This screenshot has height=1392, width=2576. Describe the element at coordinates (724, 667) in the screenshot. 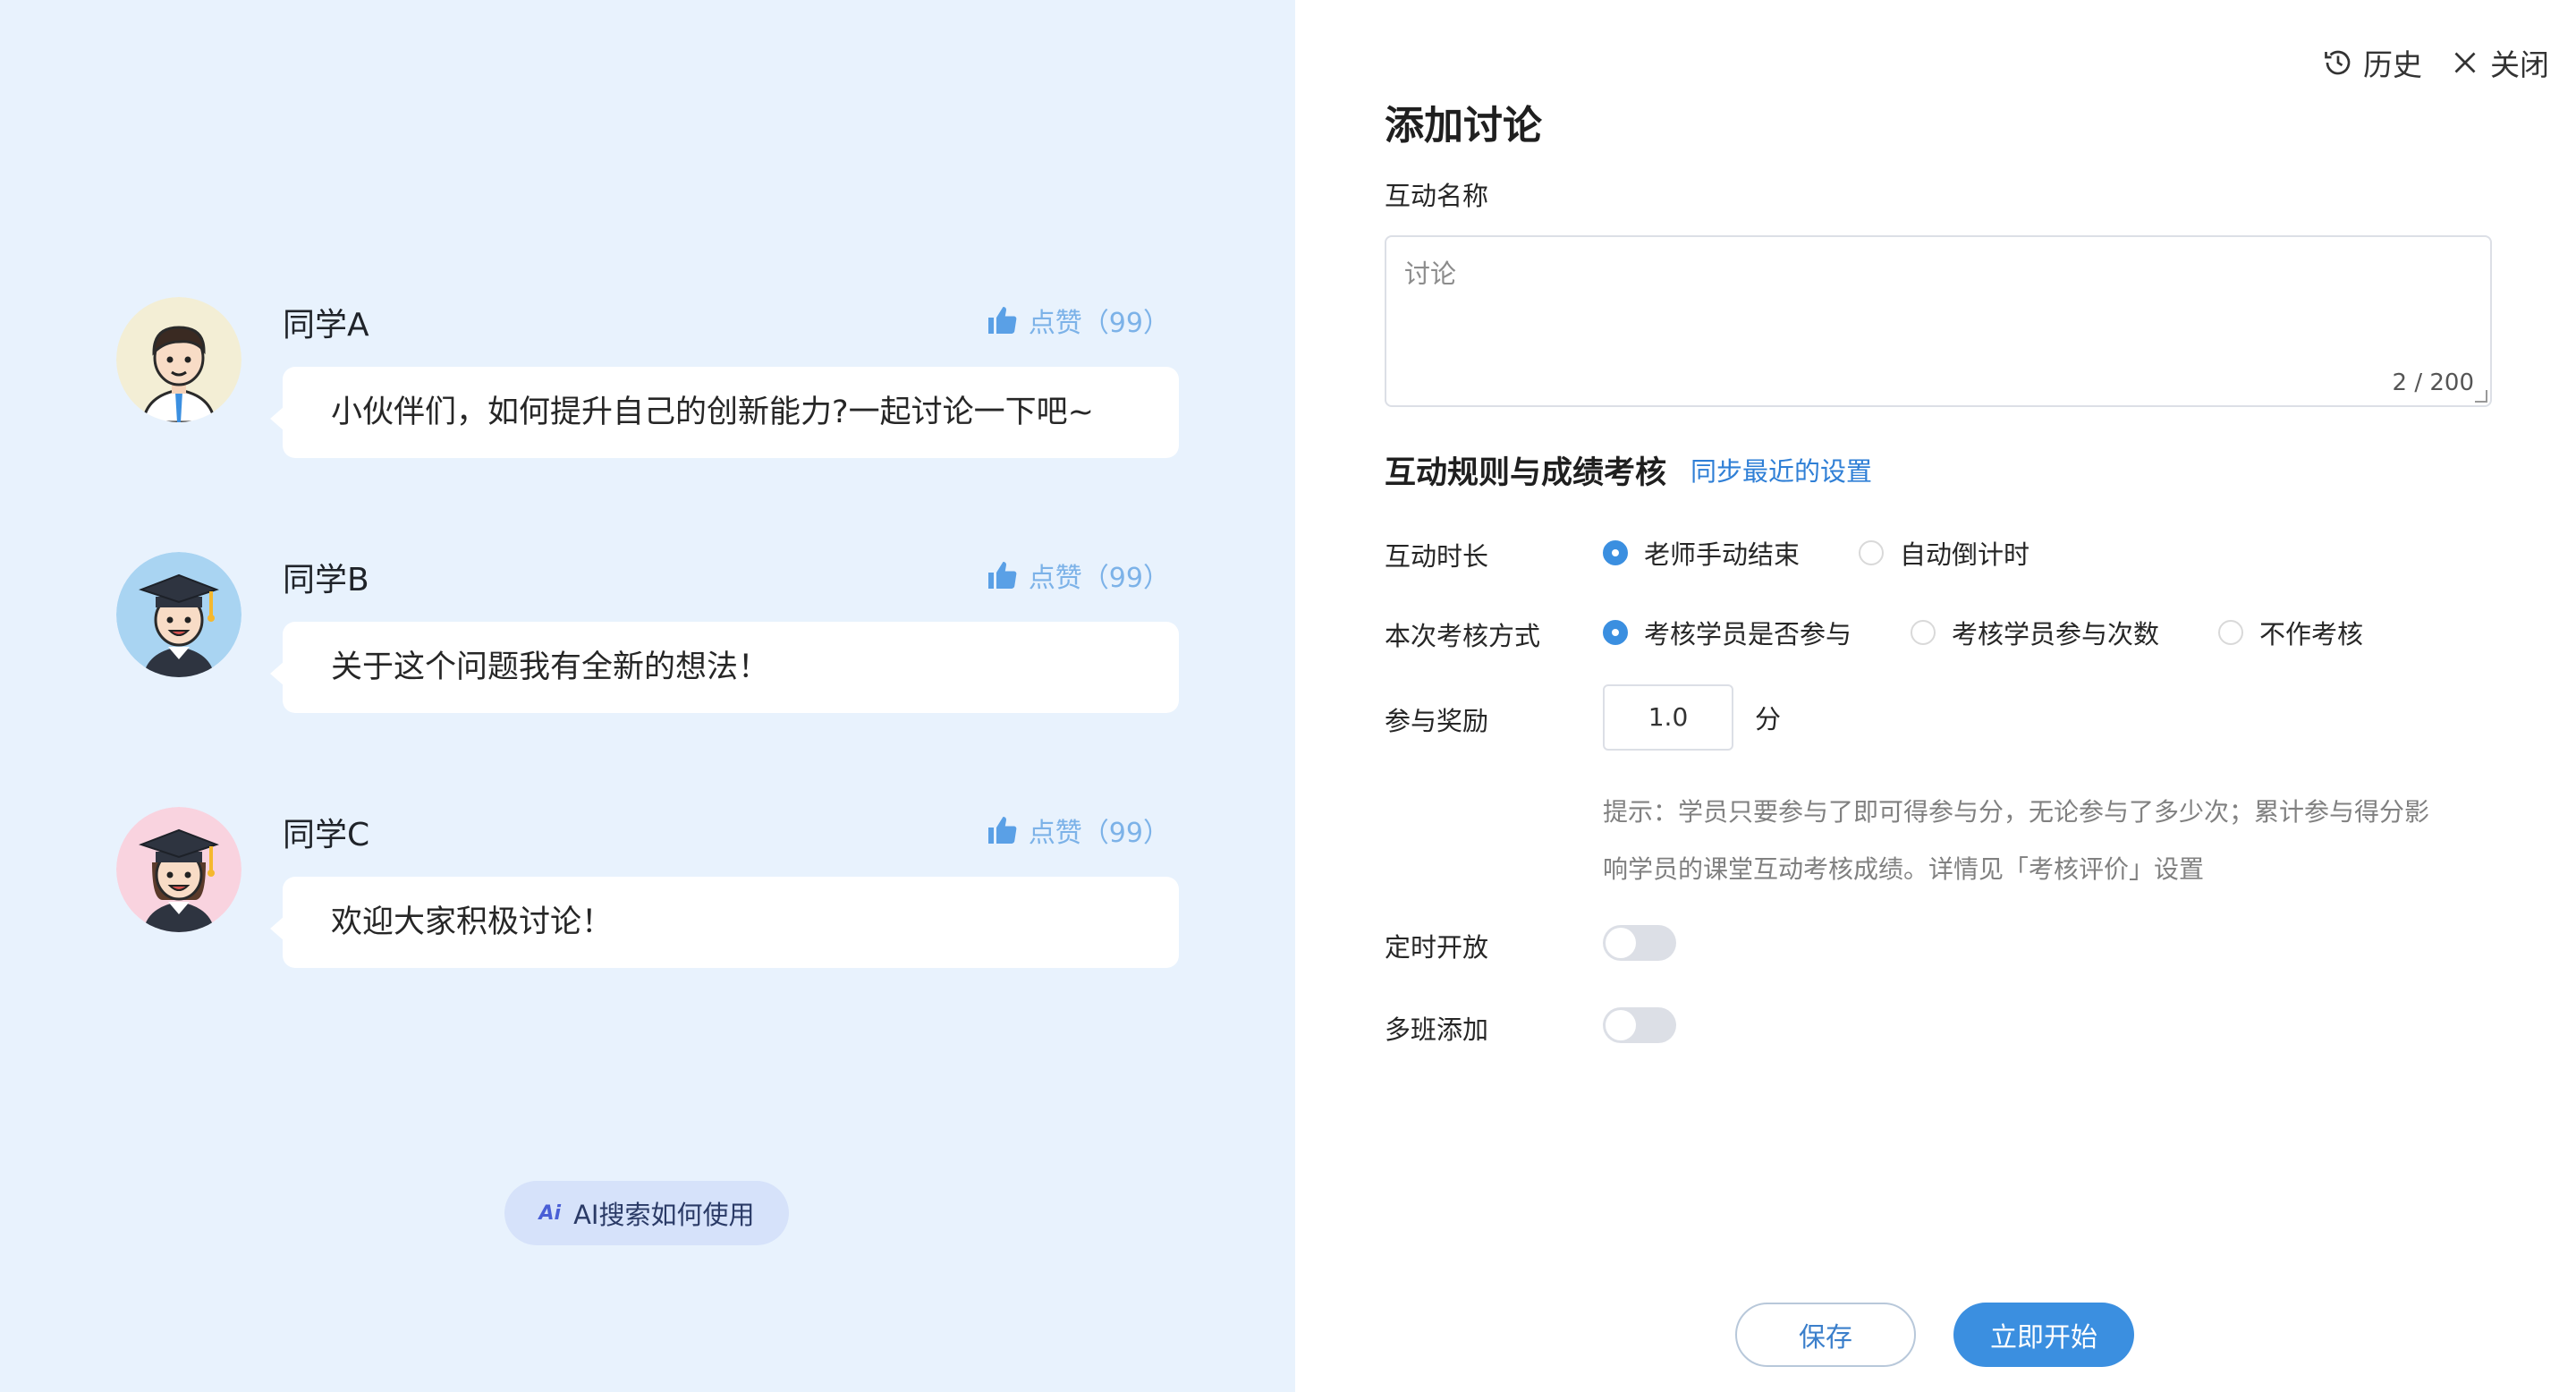

I see `message-bubble: 关于这个问题我有全新的想法！` at that location.